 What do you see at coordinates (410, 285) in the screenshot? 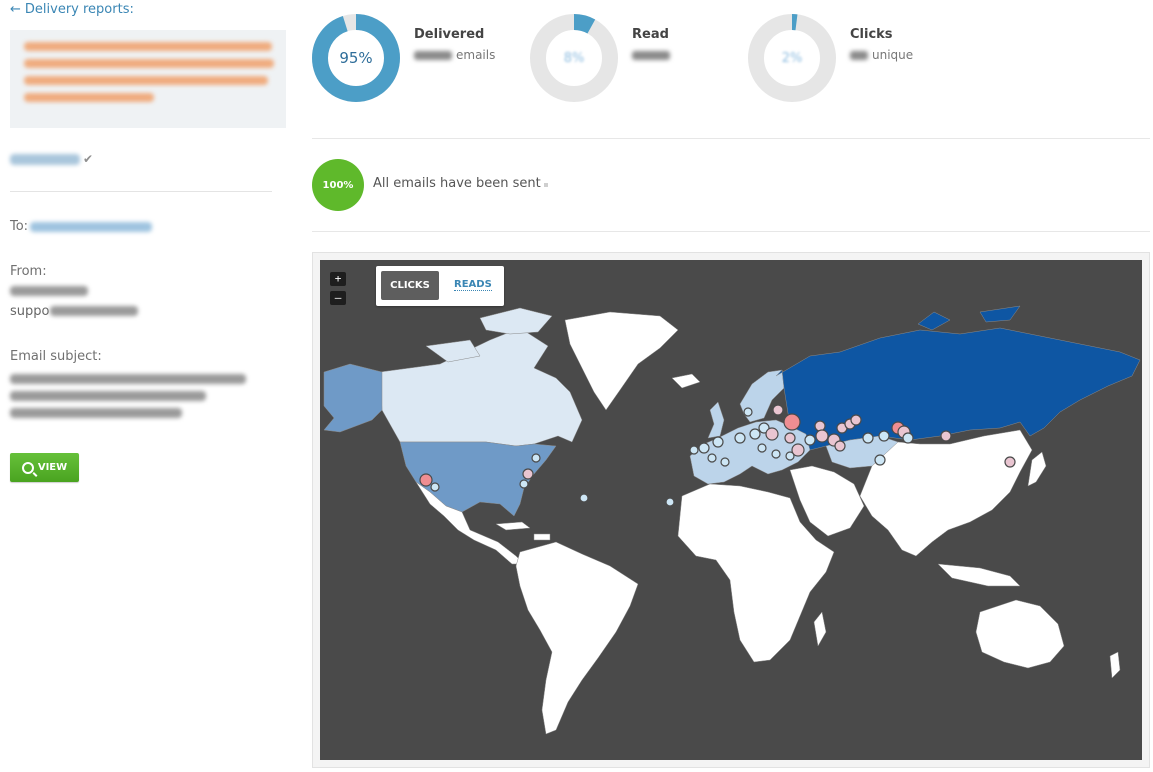
I see `tab-clicks: CLICKS` at bounding box center [410, 285].